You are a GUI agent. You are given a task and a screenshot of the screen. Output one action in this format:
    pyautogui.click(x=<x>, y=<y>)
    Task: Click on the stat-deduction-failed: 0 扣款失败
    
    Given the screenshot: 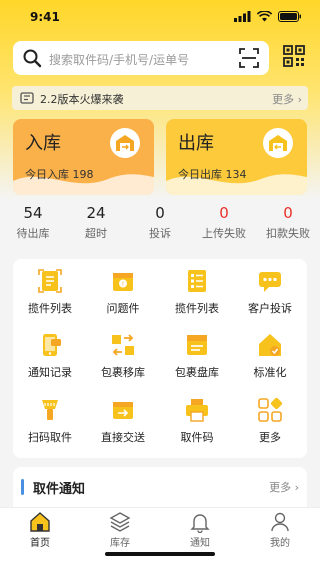 What is the action you would take?
    pyautogui.click(x=288, y=222)
    